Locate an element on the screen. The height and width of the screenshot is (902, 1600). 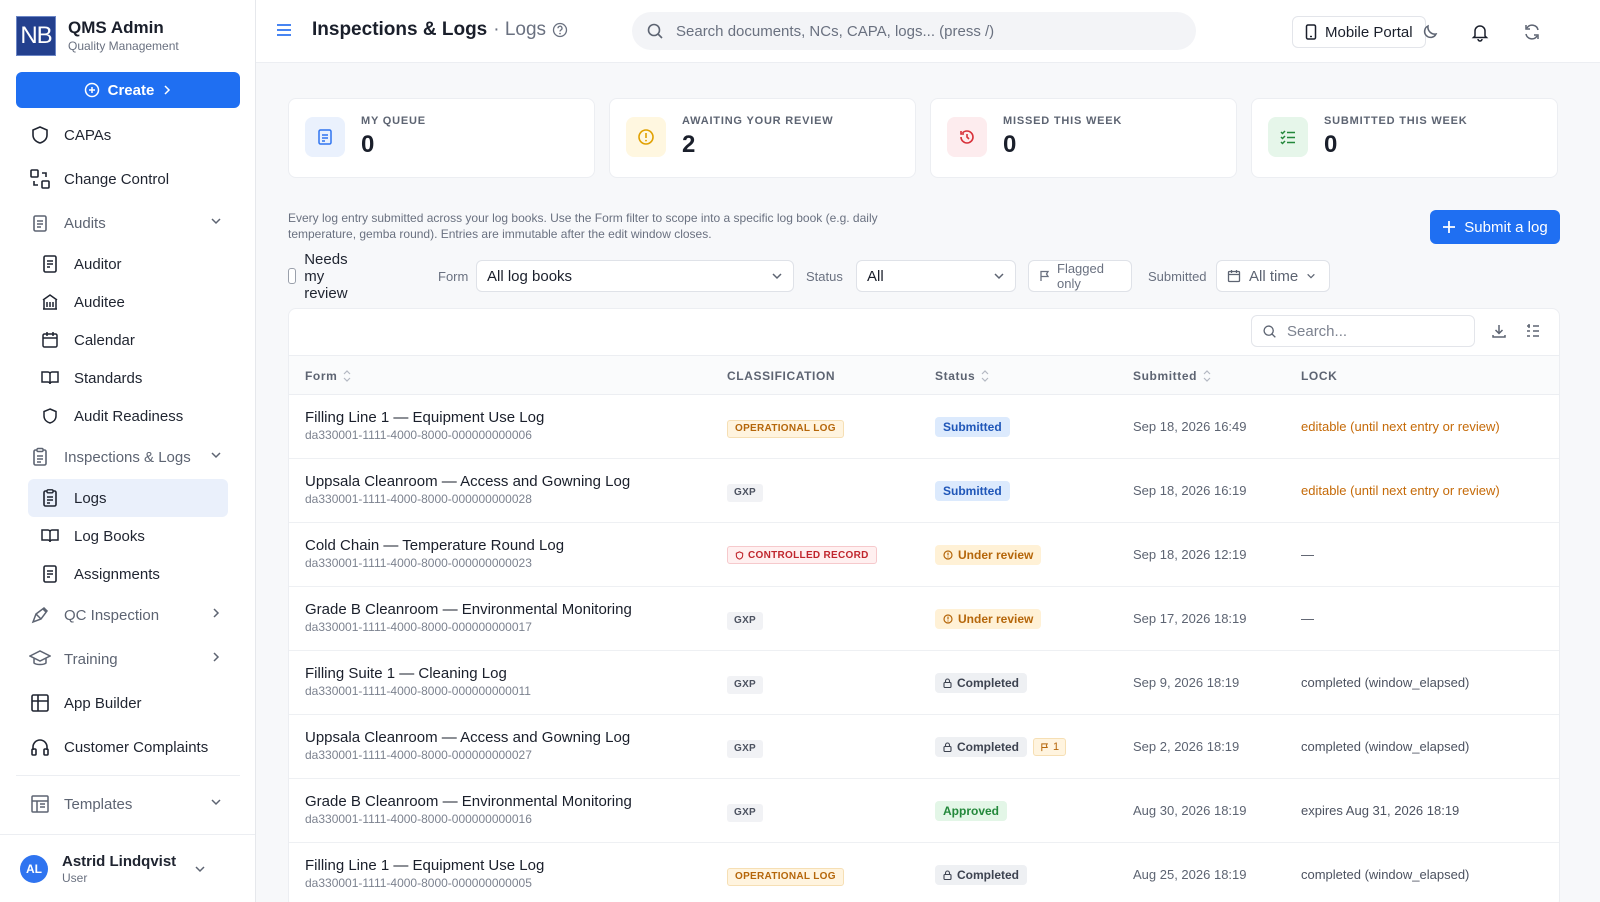
lock-cell: expires Aug 31, 2026 18:19 is located at coordinates (1380, 810).